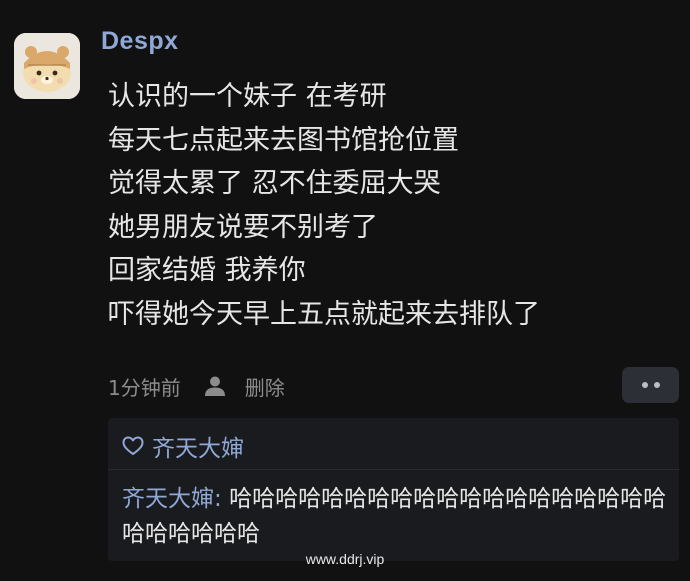  Describe the element at coordinates (133, 446) in the screenshot. I see `heart-outline-icon` at that location.